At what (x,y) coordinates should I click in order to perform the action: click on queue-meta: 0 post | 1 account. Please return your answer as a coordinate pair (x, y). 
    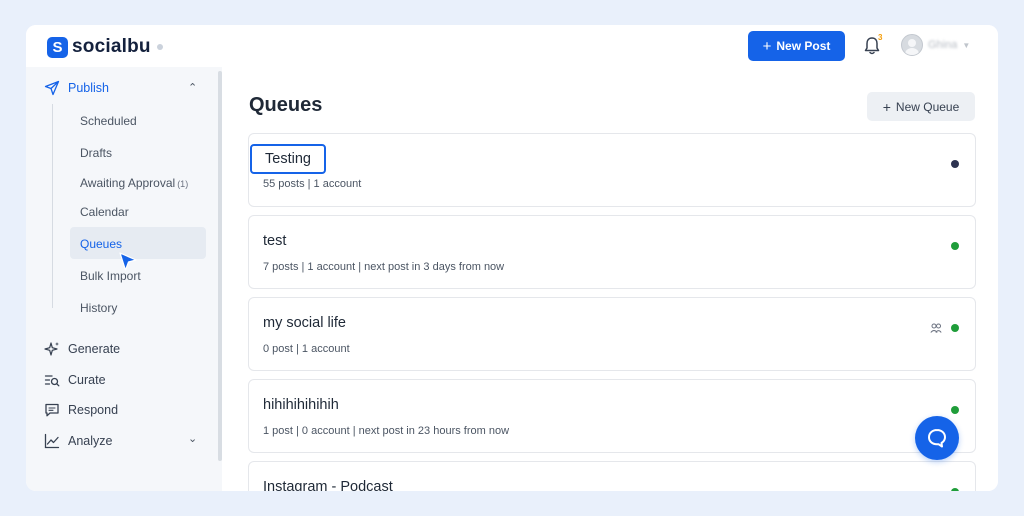
    Looking at the image, I should click on (306, 349).